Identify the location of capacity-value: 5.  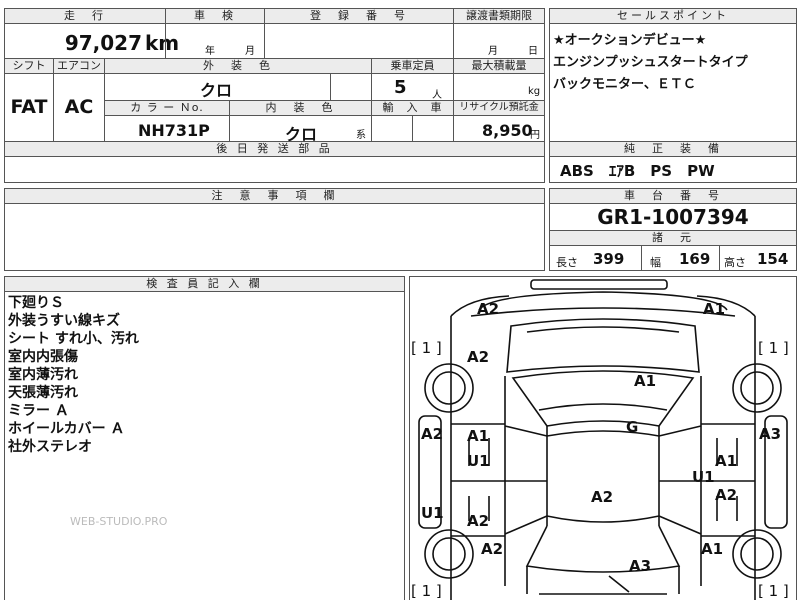
(400, 87).